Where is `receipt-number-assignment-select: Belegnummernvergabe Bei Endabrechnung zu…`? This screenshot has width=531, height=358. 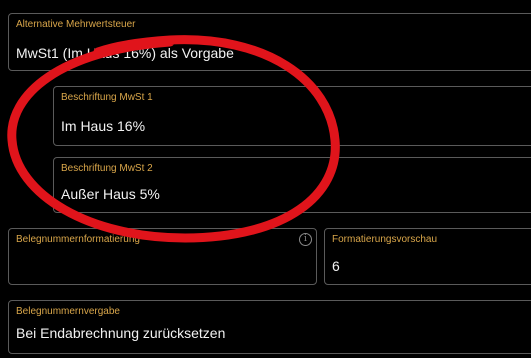
receipt-number-assignment-select: Belegnummernvergabe Bei Endabrechnung zu… is located at coordinates (269, 327).